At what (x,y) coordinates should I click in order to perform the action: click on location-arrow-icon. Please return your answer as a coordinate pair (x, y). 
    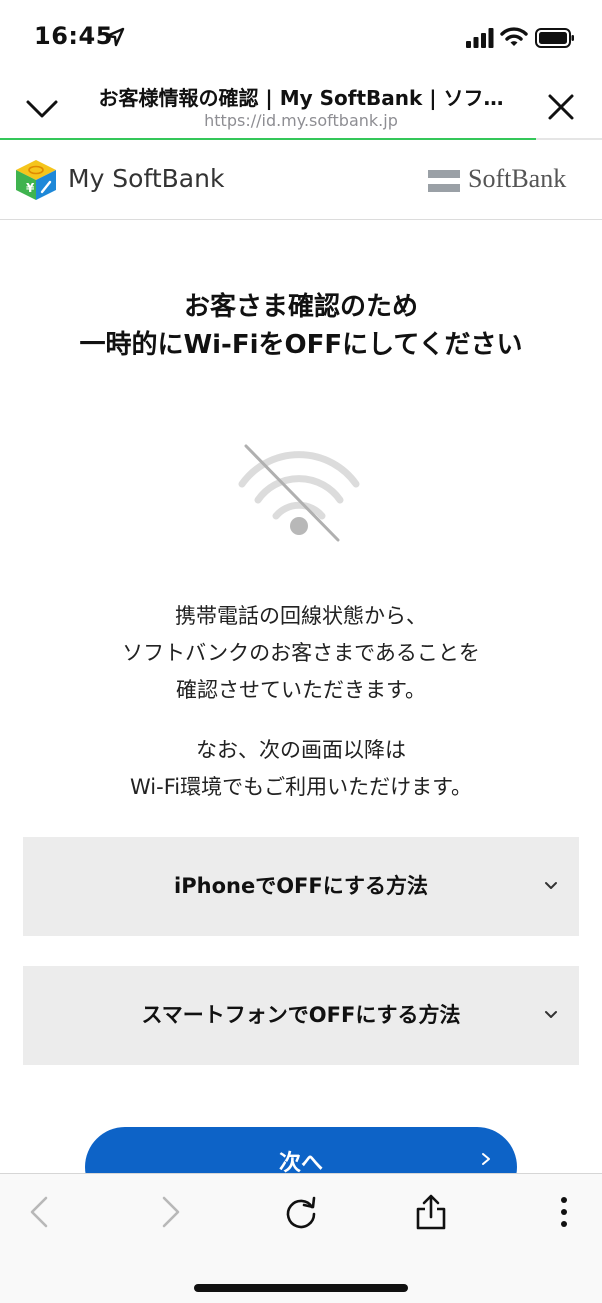
    Looking at the image, I should click on (115, 37).